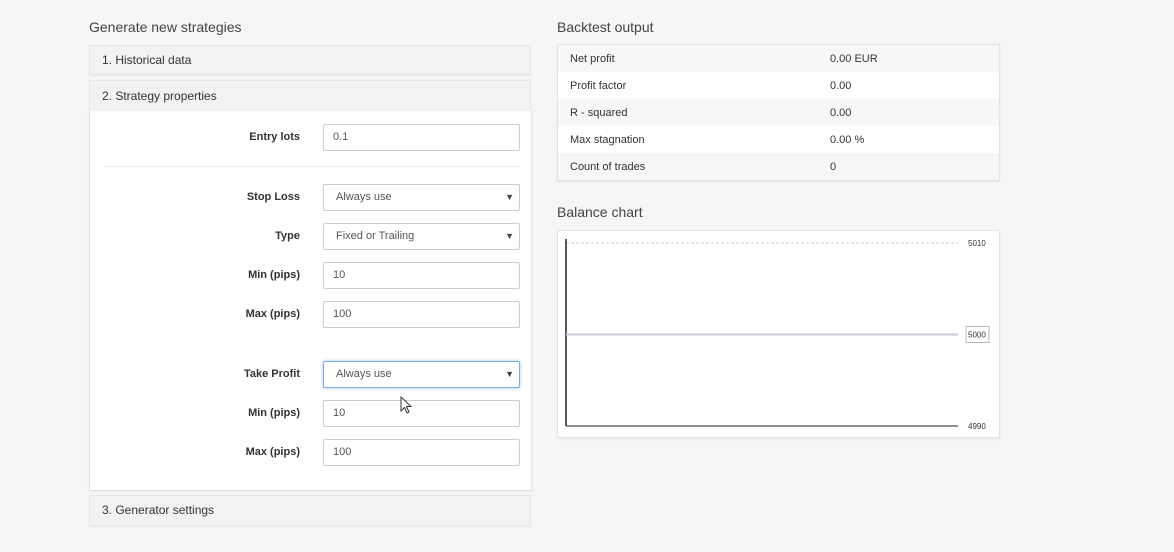  I want to click on panel-strategy-properties: 2. Strategy properties, so click(310, 96).